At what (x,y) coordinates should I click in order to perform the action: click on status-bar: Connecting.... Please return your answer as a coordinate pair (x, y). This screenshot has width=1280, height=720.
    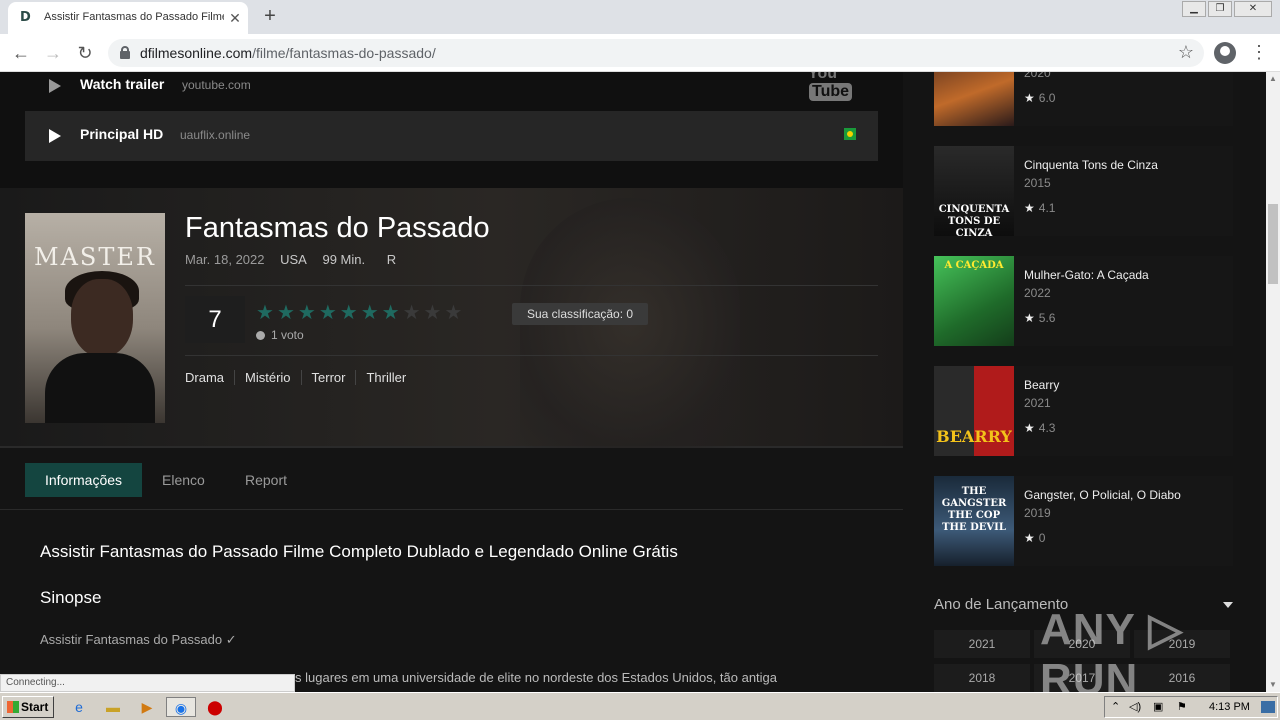
    Looking at the image, I should click on (147, 683).